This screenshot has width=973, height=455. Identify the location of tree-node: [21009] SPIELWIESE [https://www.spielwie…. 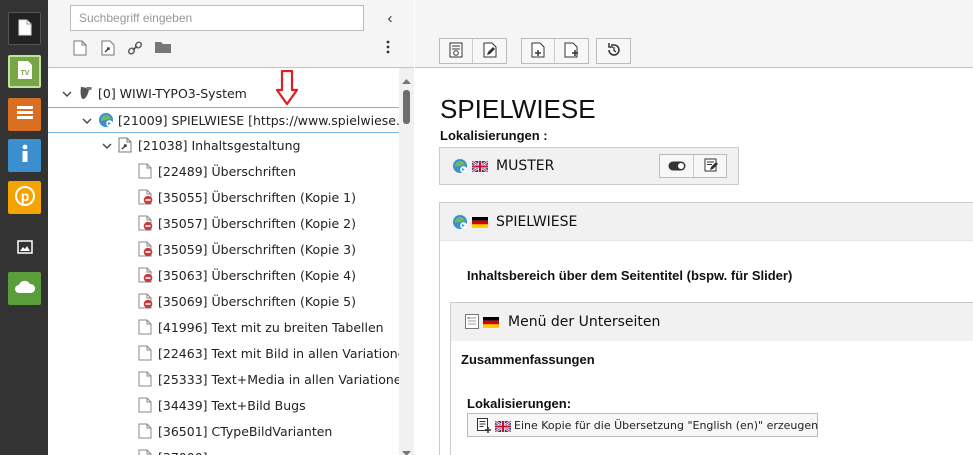
(224, 120).